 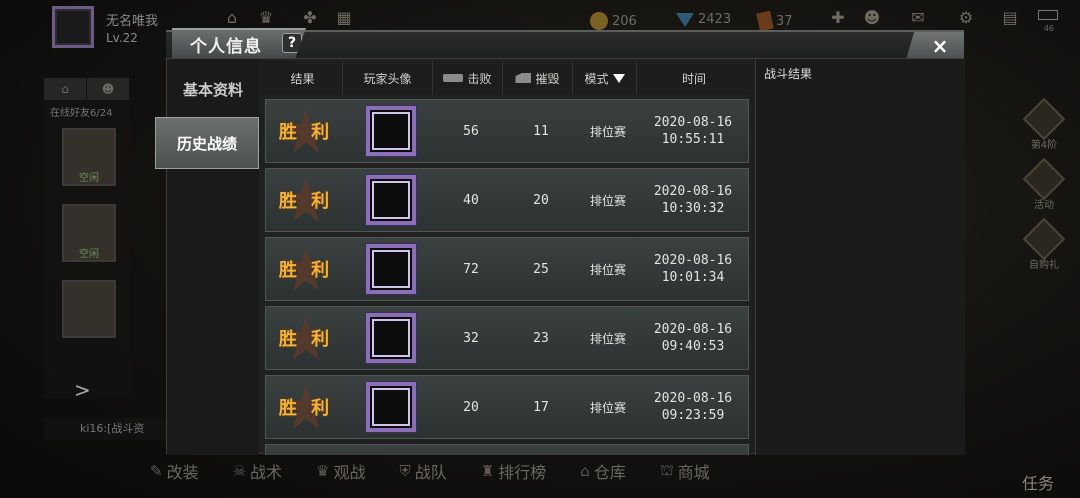 I want to click on coin-counter: 206, so click(x=613, y=21).